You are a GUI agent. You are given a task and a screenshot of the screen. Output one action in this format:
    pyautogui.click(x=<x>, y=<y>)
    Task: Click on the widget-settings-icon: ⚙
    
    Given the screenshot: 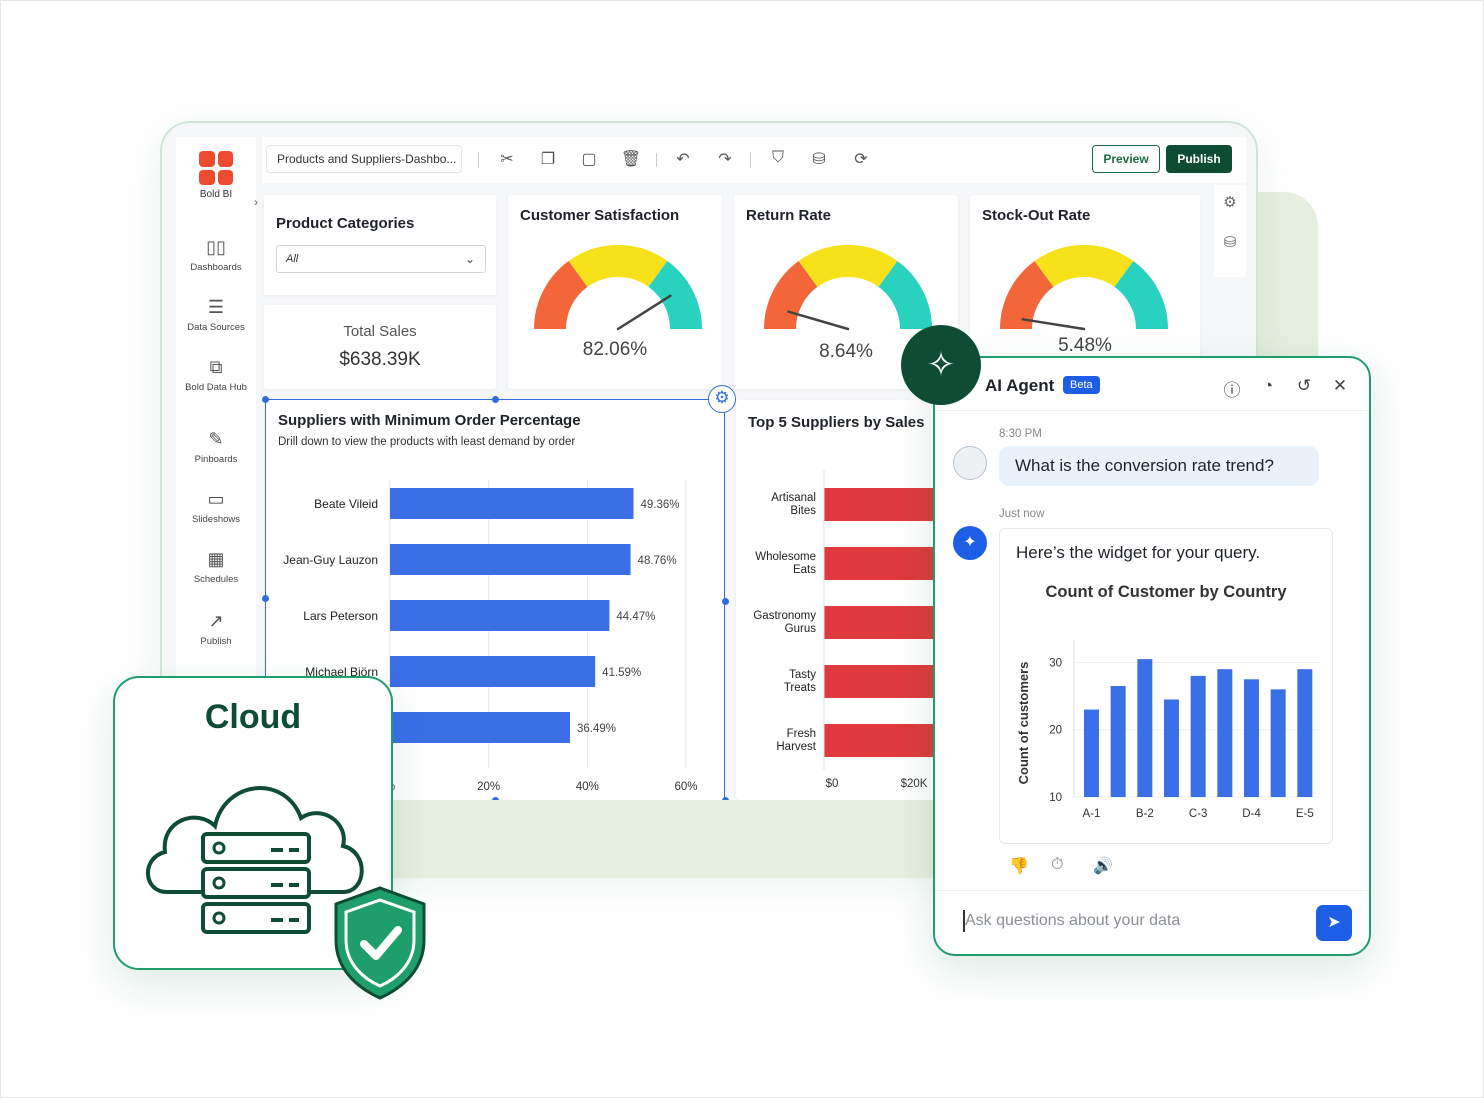 What is the action you would take?
    pyautogui.click(x=722, y=399)
    